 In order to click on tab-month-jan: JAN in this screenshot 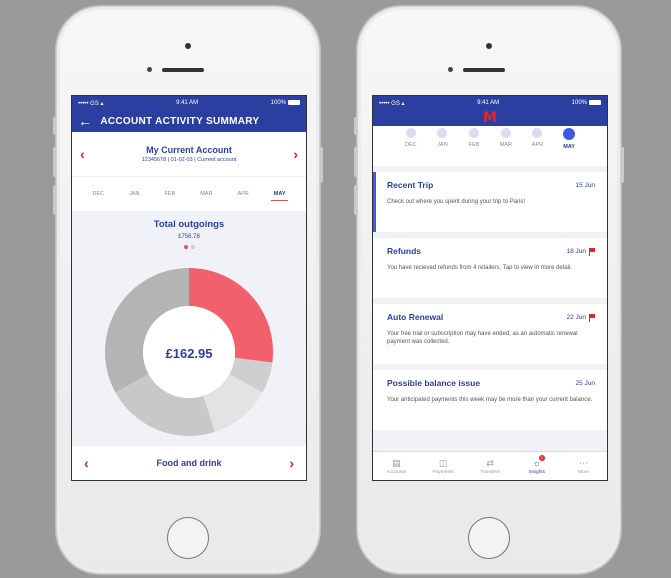, I will do `click(134, 194)`.